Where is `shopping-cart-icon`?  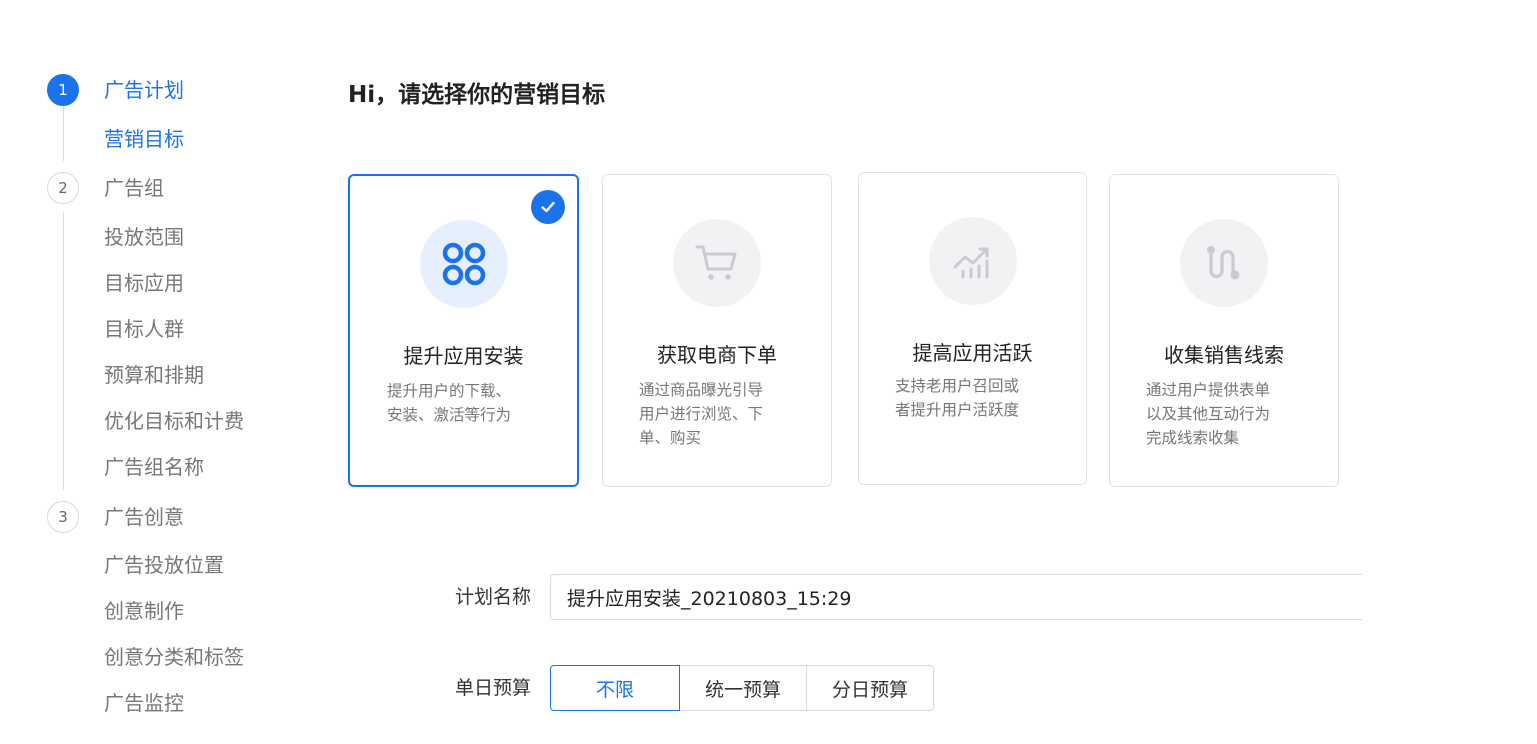 shopping-cart-icon is located at coordinates (717, 263).